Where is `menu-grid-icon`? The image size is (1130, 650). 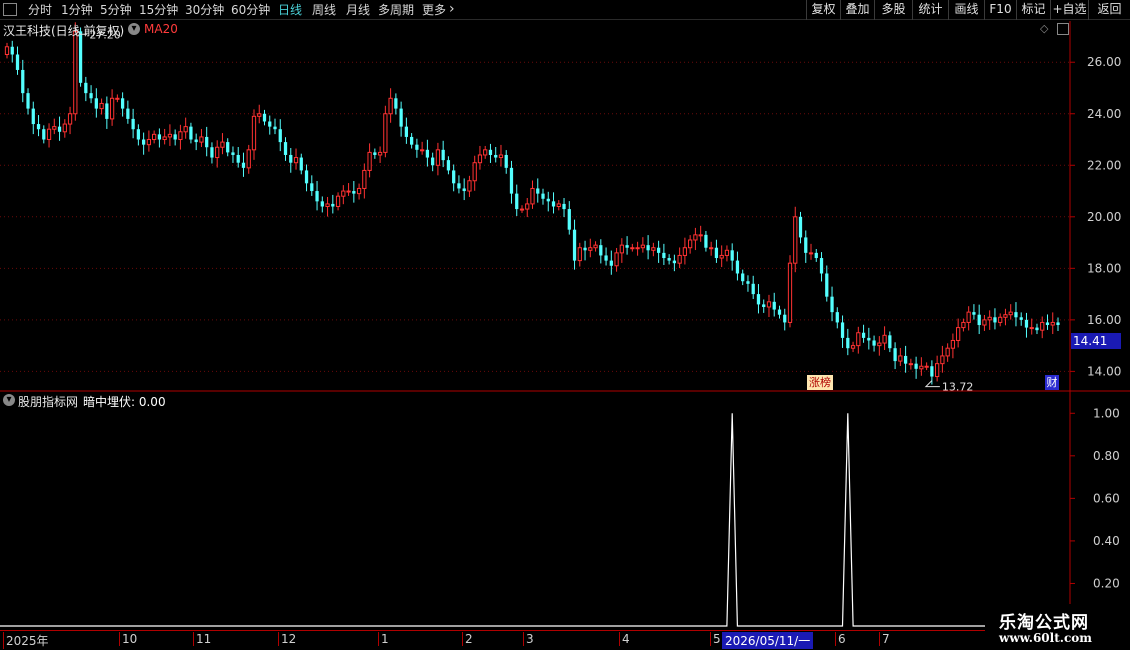
menu-grid-icon is located at coordinates (10, 9).